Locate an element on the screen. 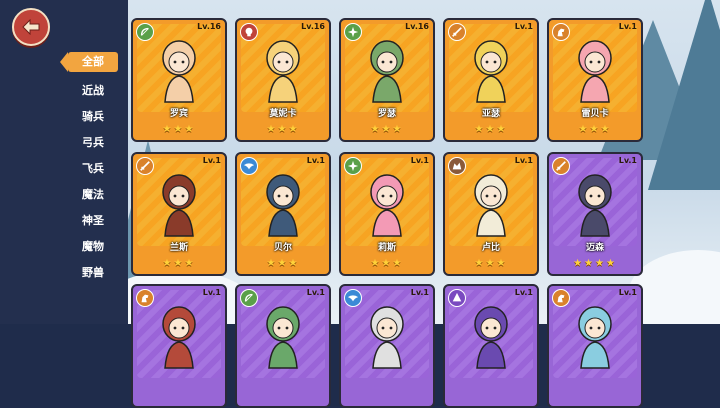 The image size is (720, 408). hero-card: Lv.1 亚瑟 ★★★ is located at coordinates (491, 80).